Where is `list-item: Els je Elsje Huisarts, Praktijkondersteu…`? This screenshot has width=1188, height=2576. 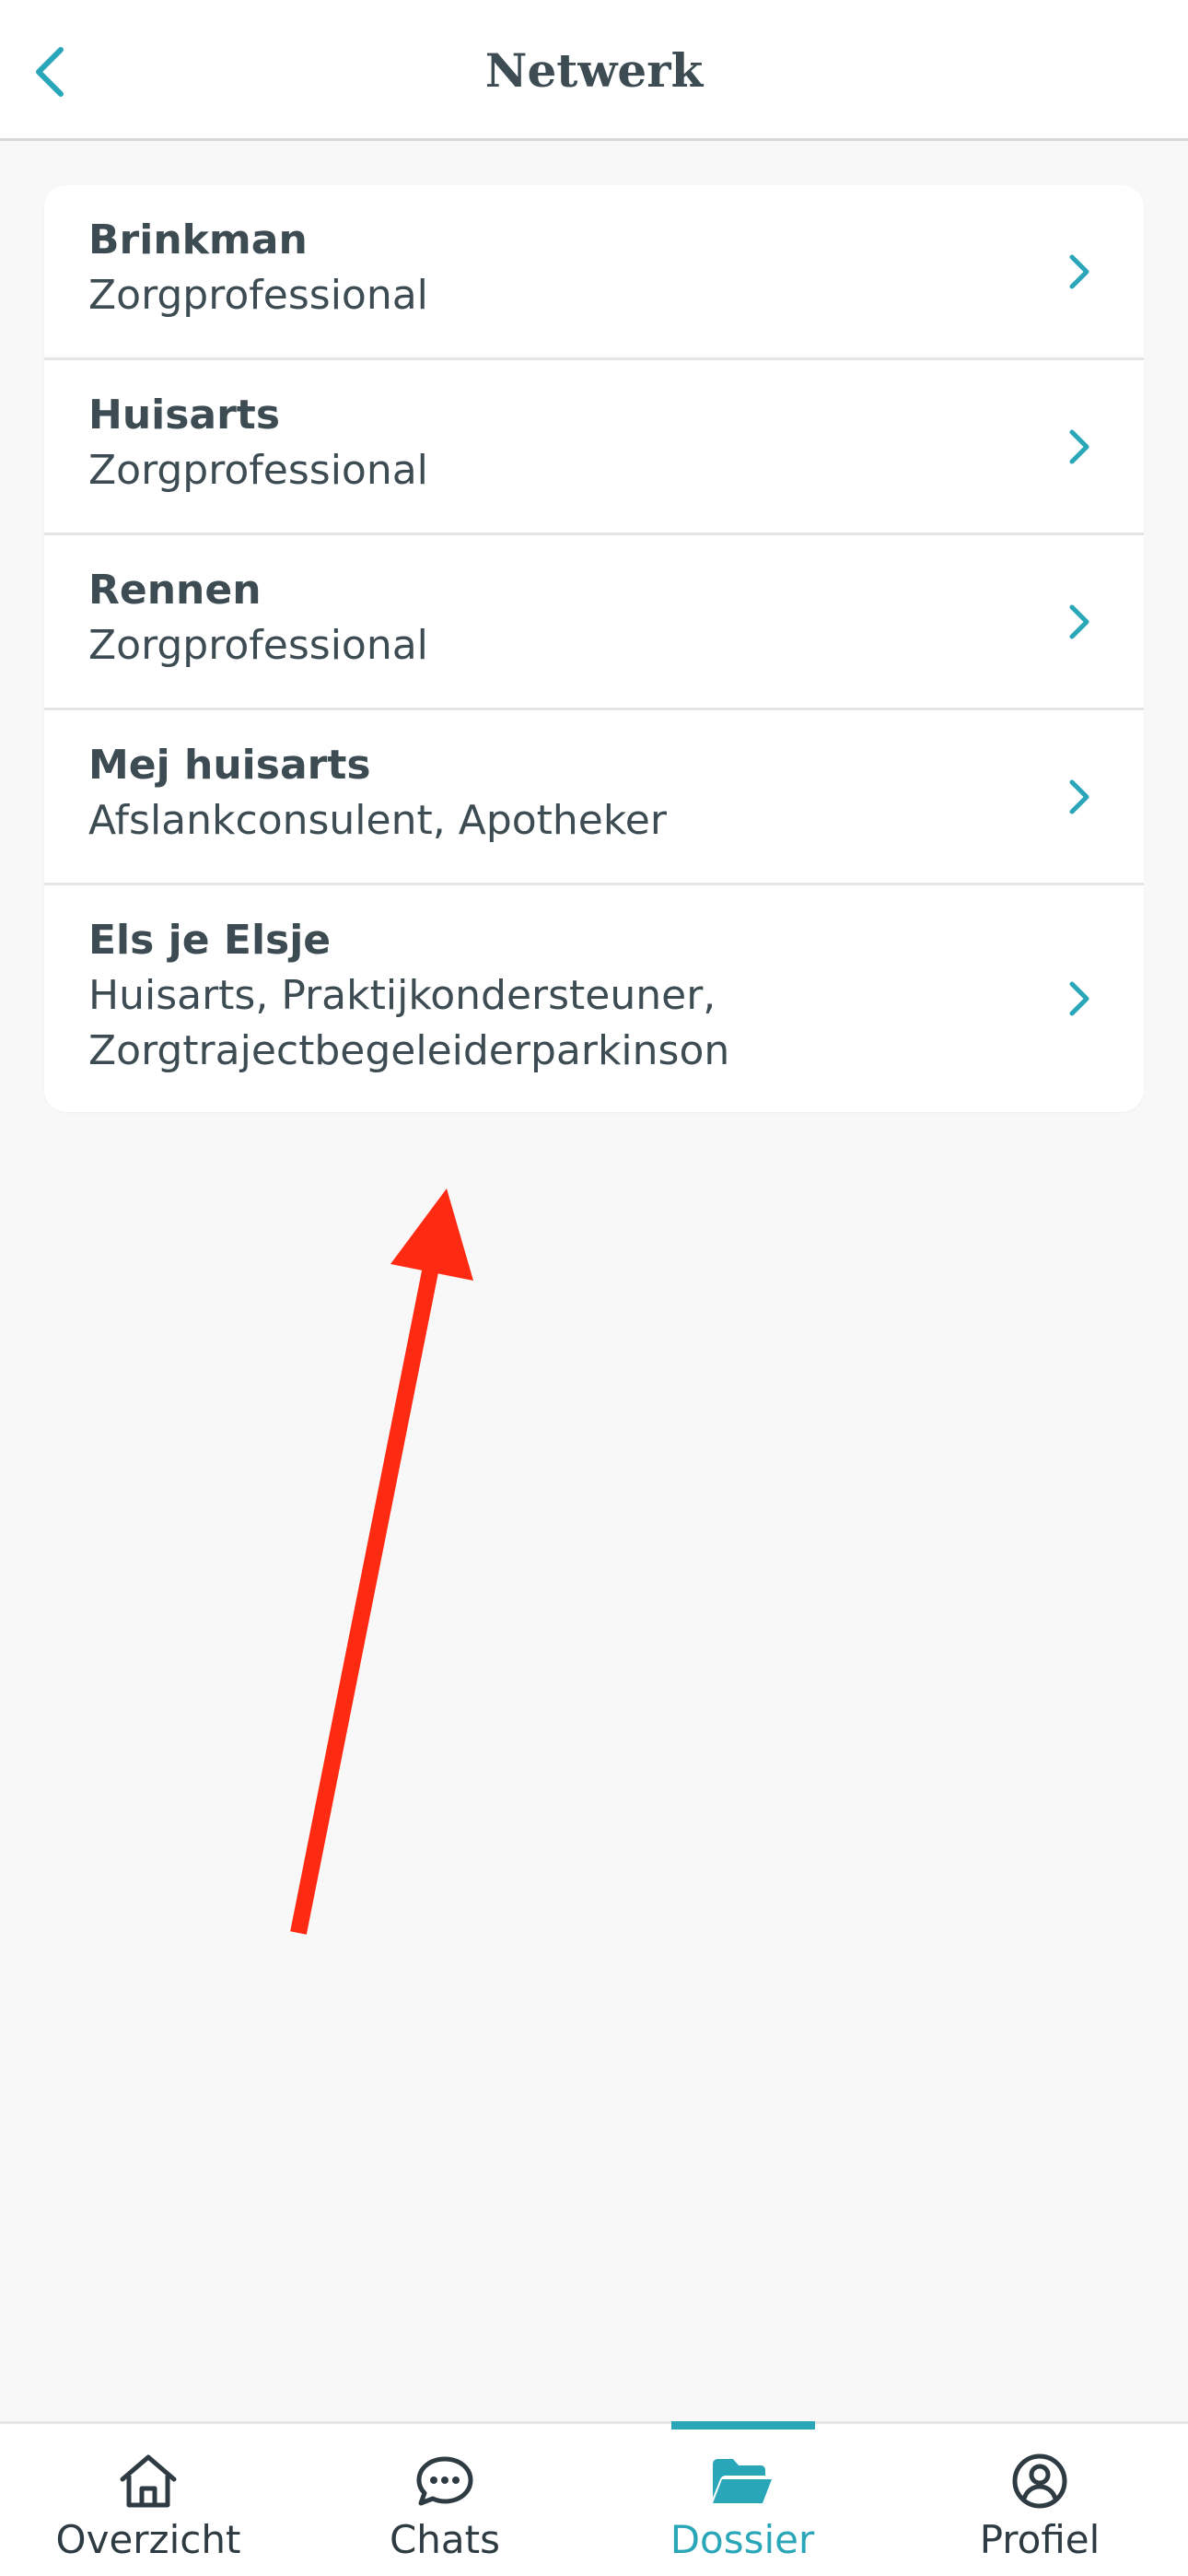 list-item: Els je Elsje Huisarts, Praktijkondersteu… is located at coordinates (594, 998).